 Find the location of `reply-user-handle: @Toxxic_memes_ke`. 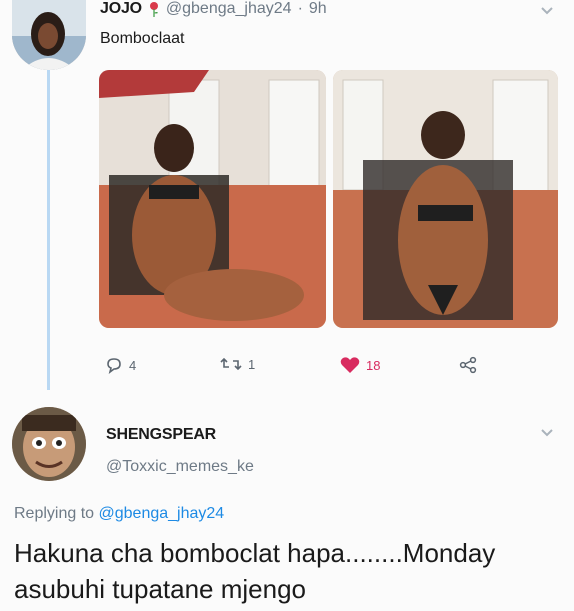

reply-user-handle: @Toxxic_memes_ke is located at coordinates (180, 467).